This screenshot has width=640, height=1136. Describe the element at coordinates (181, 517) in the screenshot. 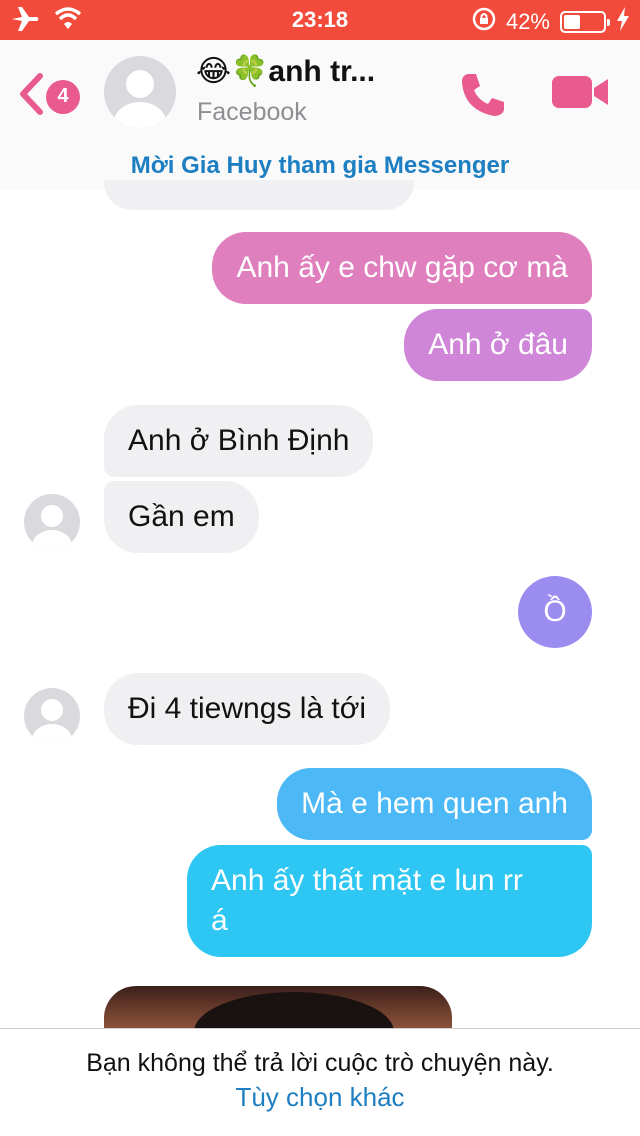

I see `message-bubble-incoming: Gần em` at that location.